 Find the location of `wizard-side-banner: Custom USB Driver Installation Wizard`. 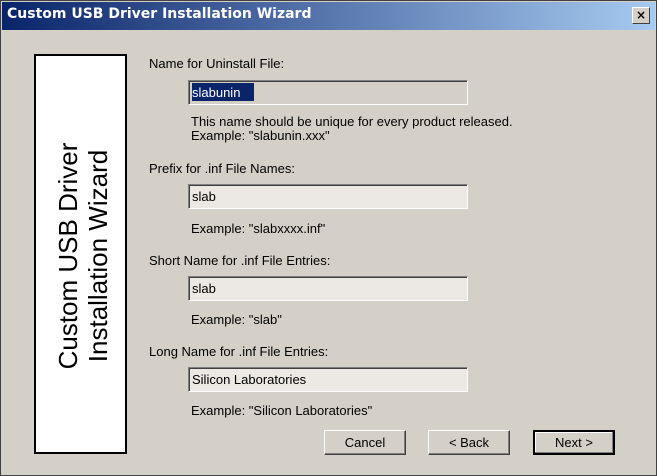

wizard-side-banner: Custom USB Driver Installation Wizard is located at coordinates (80, 254).